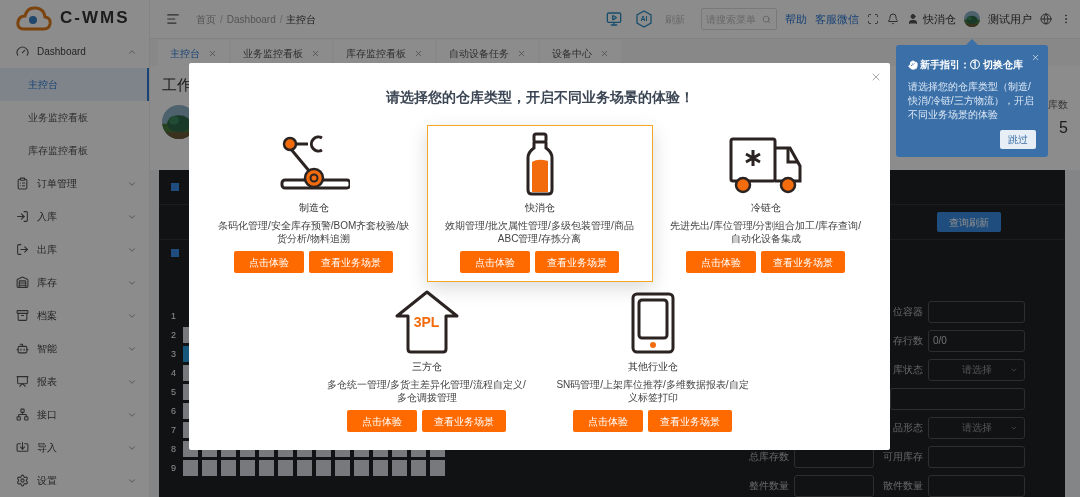 The width and height of the screenshot is (1080, 497). Describe the element at coordinates (74, 216) in the screenshot. I see `sidebar-item: 入库` at that location.